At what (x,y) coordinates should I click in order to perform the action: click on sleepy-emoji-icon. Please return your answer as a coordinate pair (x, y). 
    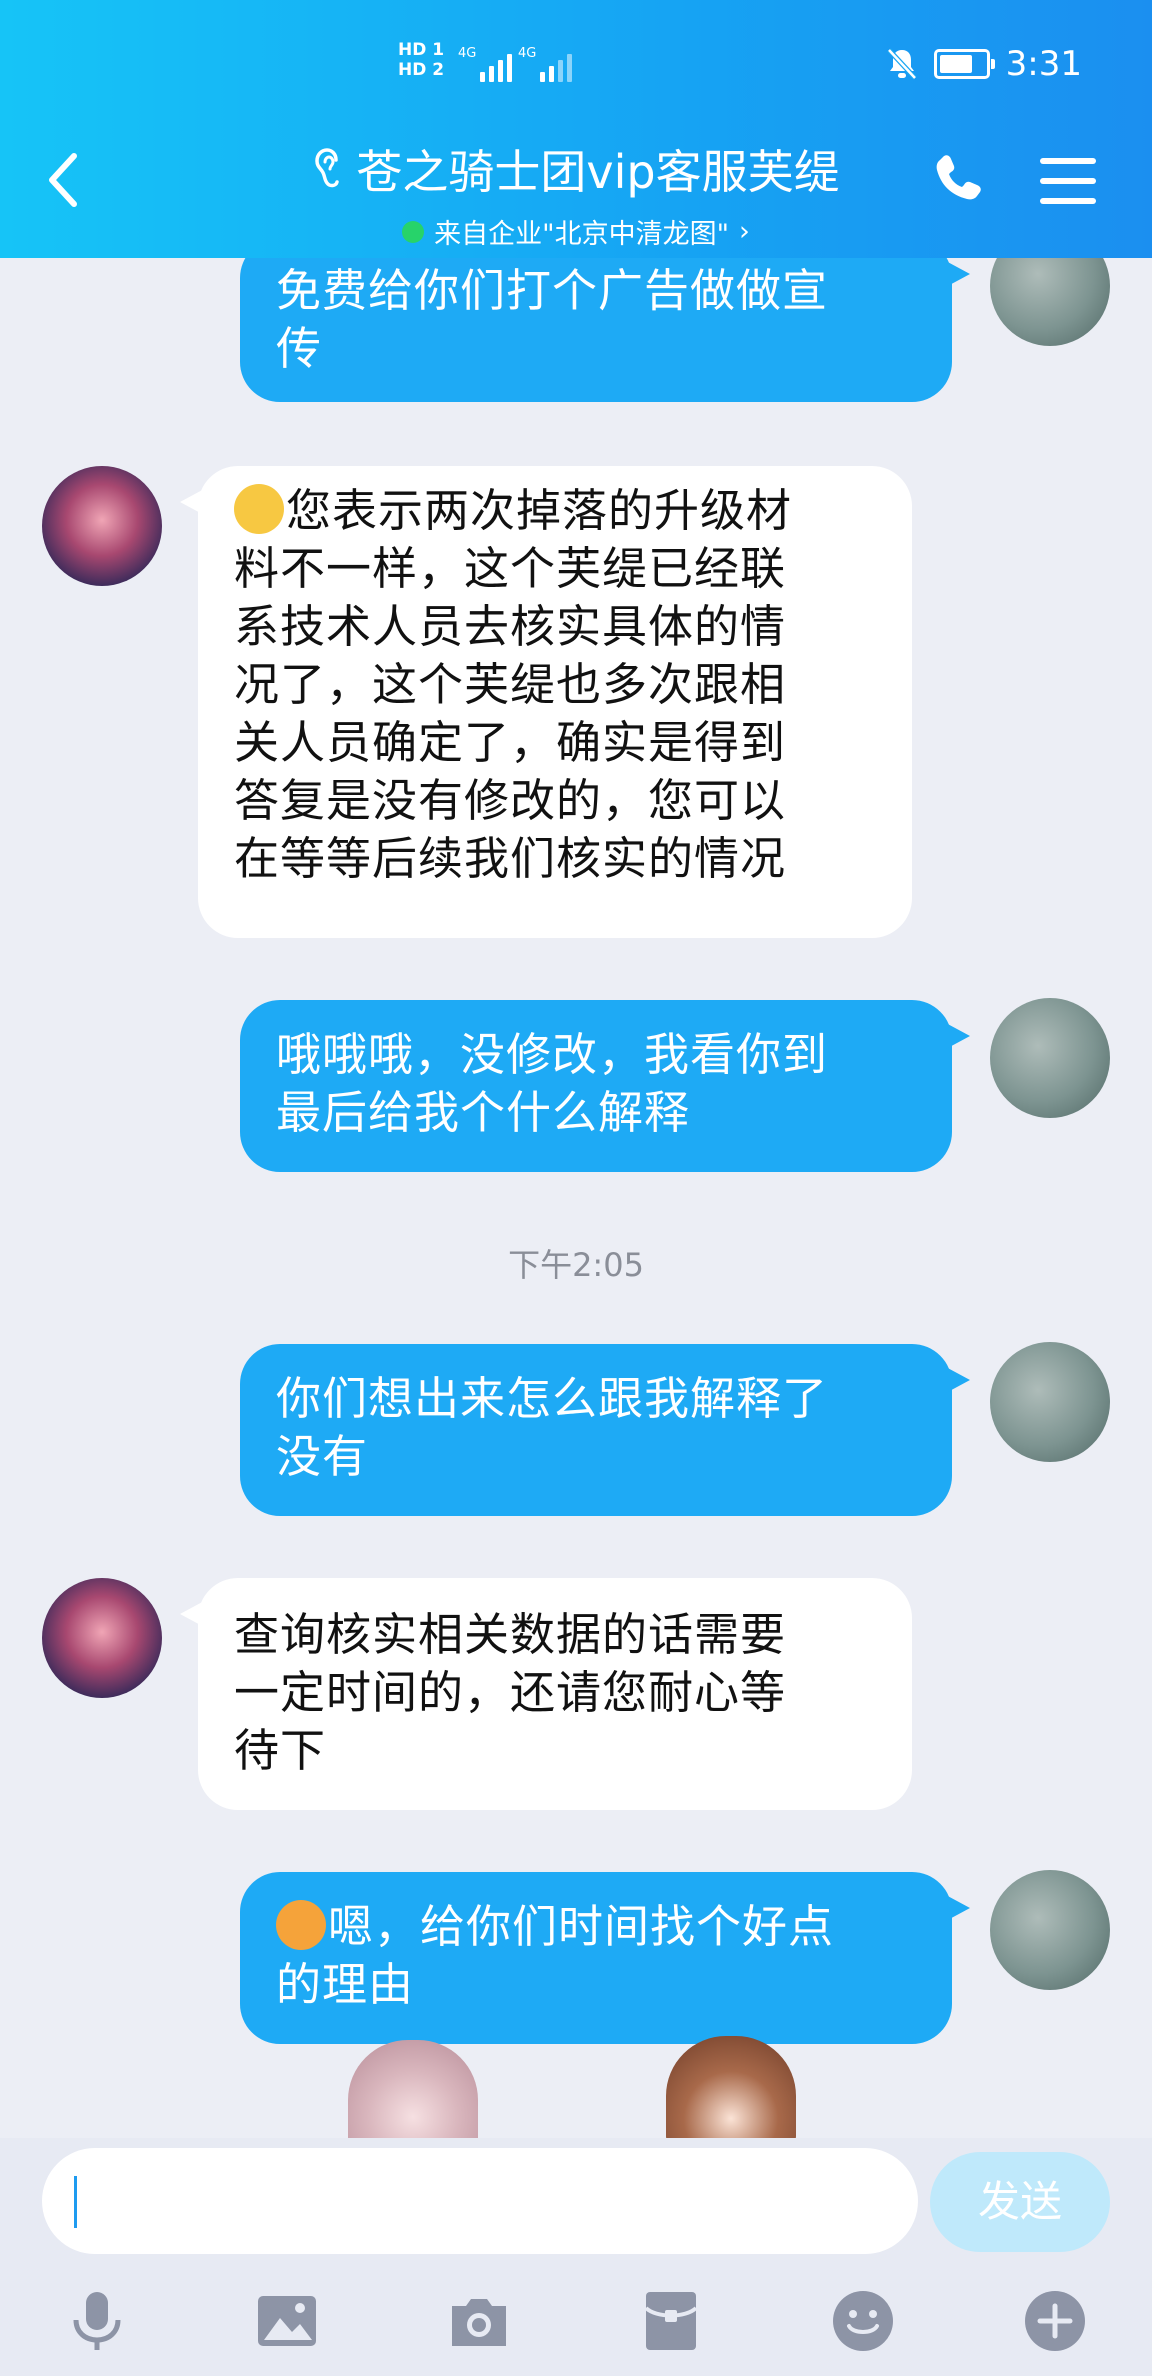
    Looking at the image, I should click on (259, 509).